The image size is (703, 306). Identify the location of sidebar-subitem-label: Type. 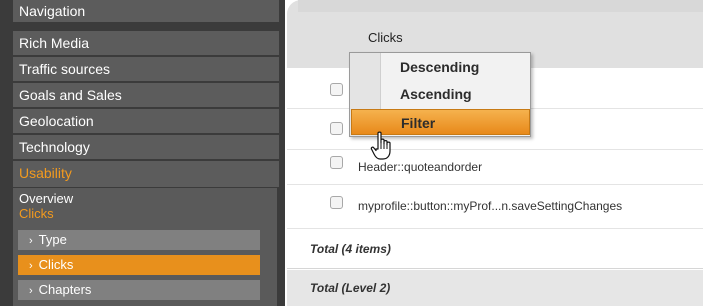
(52, 239).